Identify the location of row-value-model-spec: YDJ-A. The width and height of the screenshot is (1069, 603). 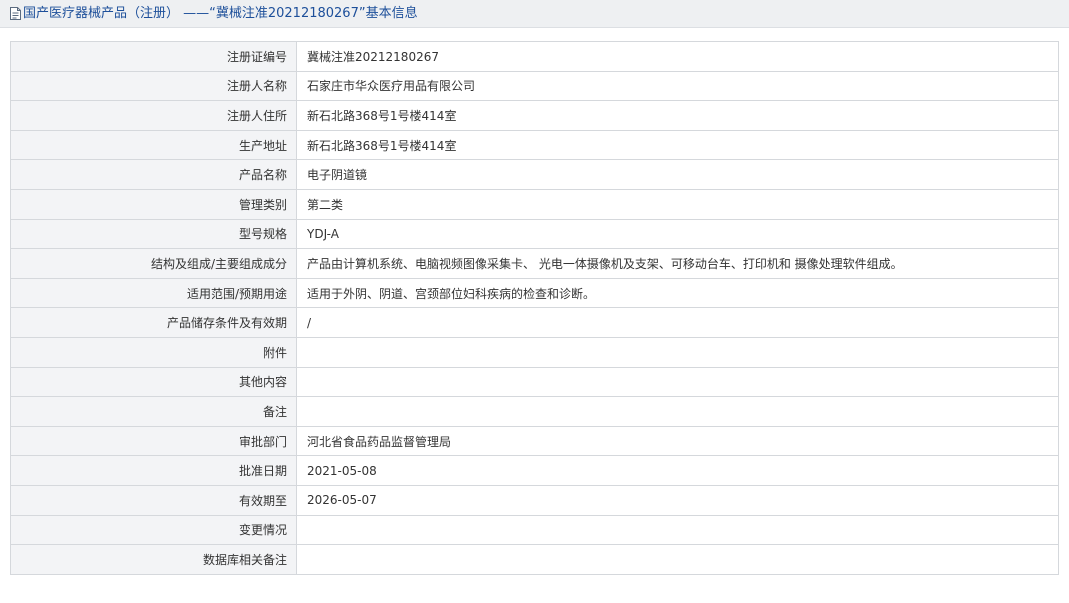
(677, 234).